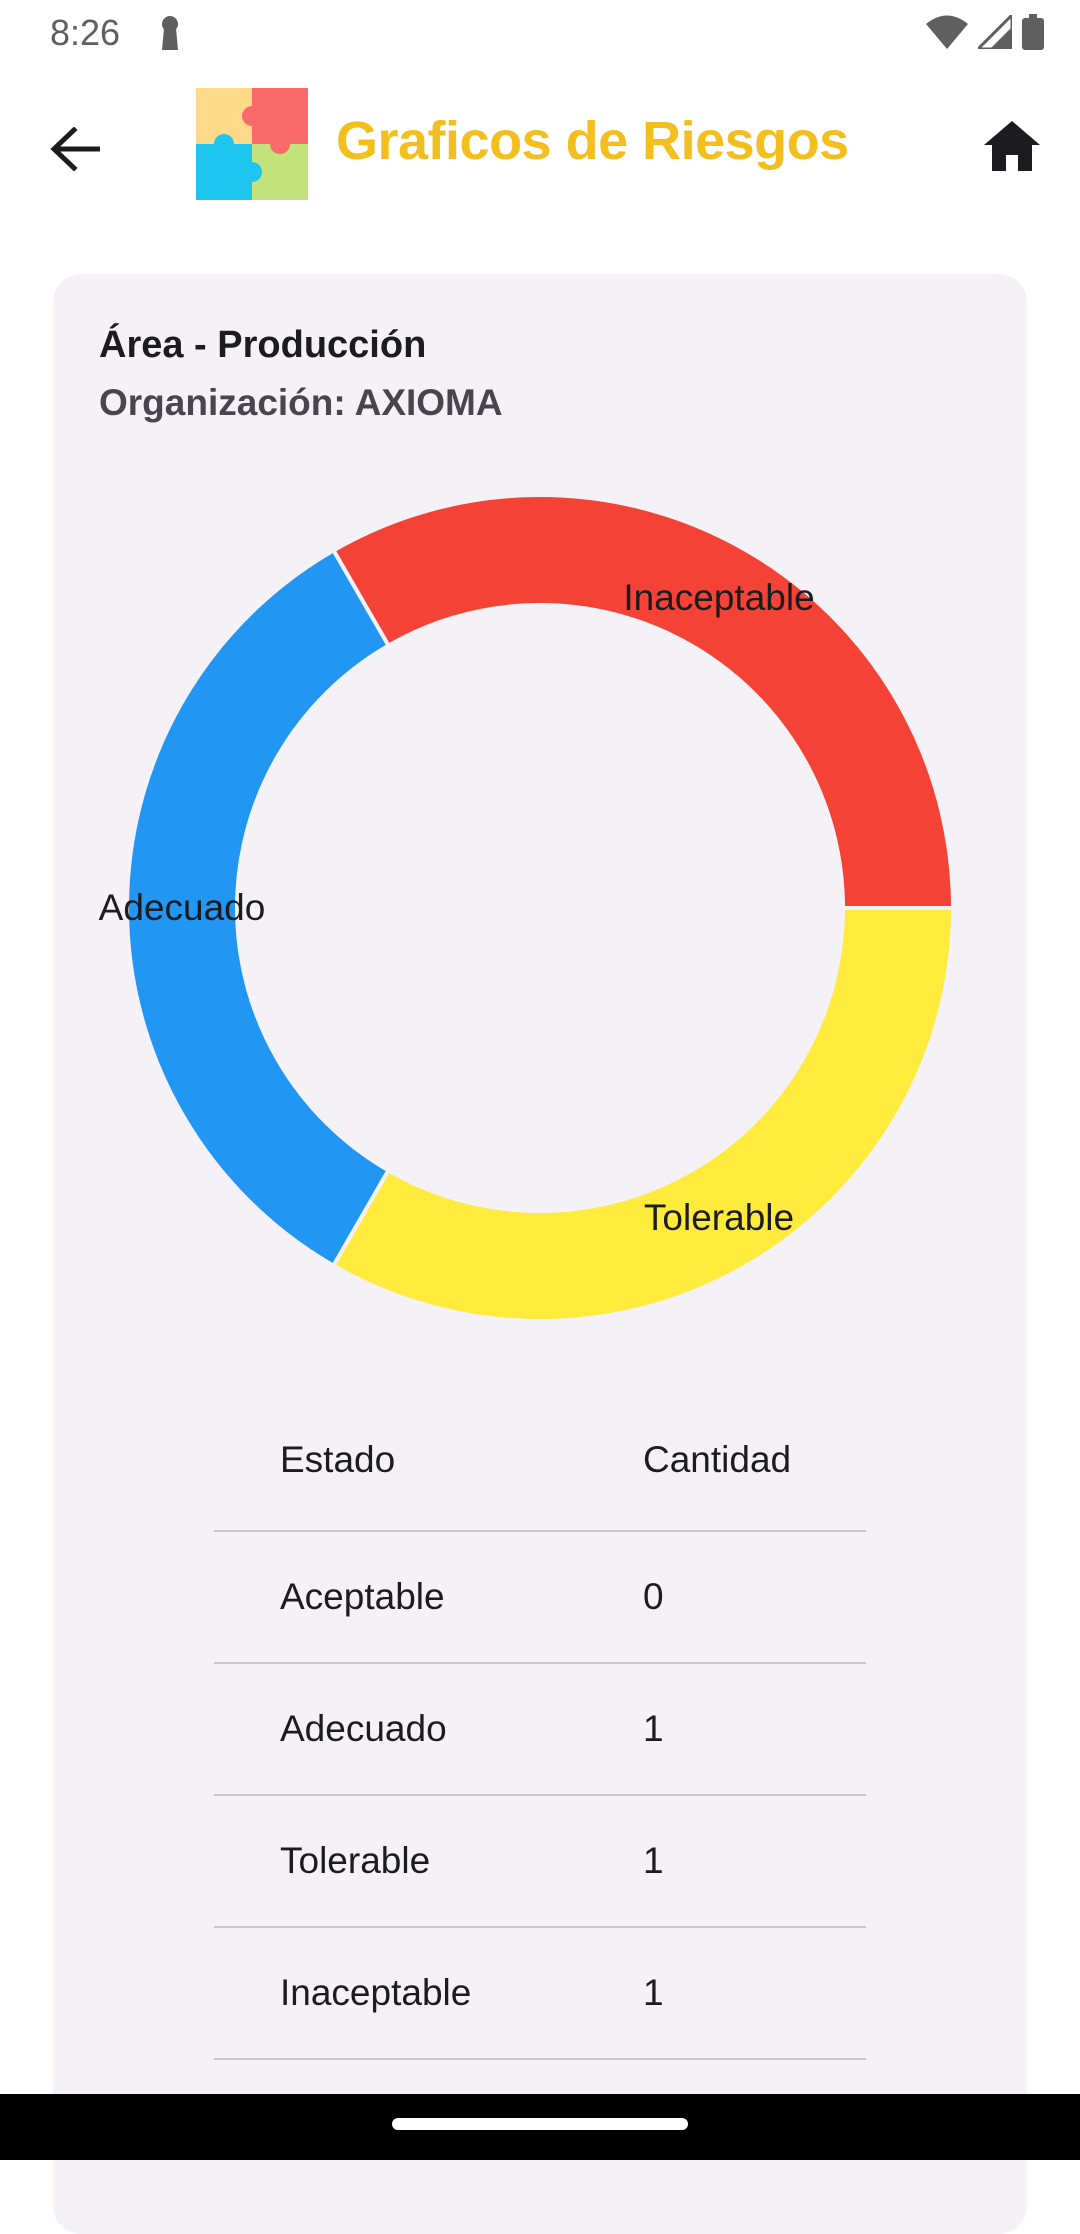 The image size is (1080, 2234). Describe the element at coordinates (653, 1596) in the screenshot. I see `row-cantidad: 0` at that location.